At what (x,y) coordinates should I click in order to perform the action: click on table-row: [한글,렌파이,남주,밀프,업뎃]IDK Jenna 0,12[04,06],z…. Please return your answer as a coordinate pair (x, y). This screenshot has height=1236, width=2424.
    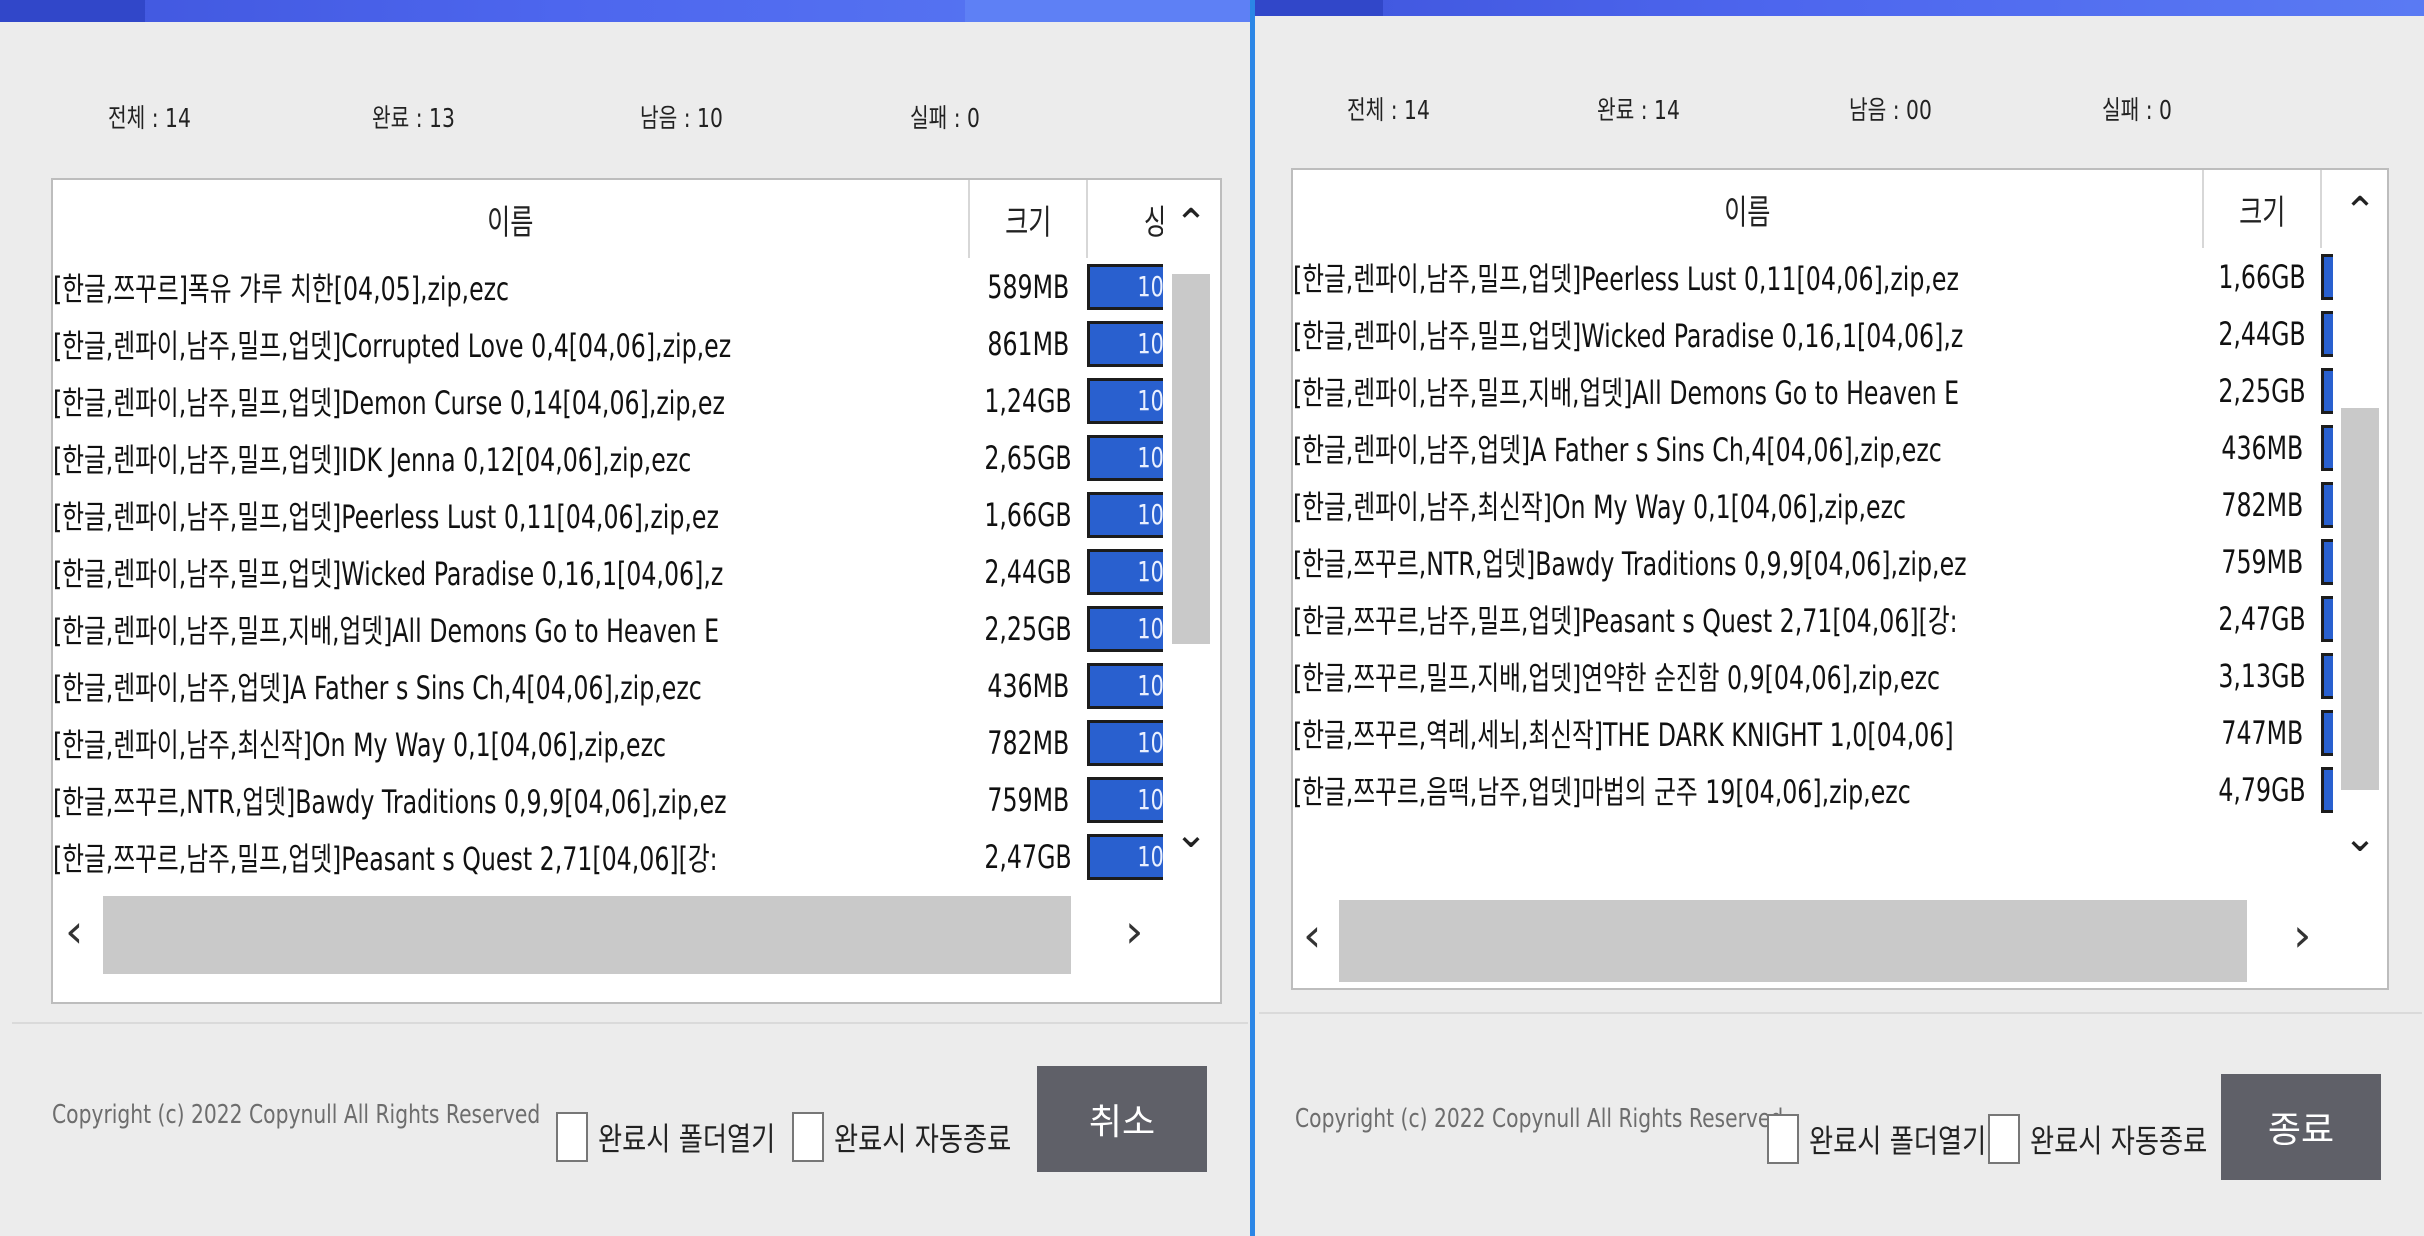
    Looking at the image, I should click on (608, 457).